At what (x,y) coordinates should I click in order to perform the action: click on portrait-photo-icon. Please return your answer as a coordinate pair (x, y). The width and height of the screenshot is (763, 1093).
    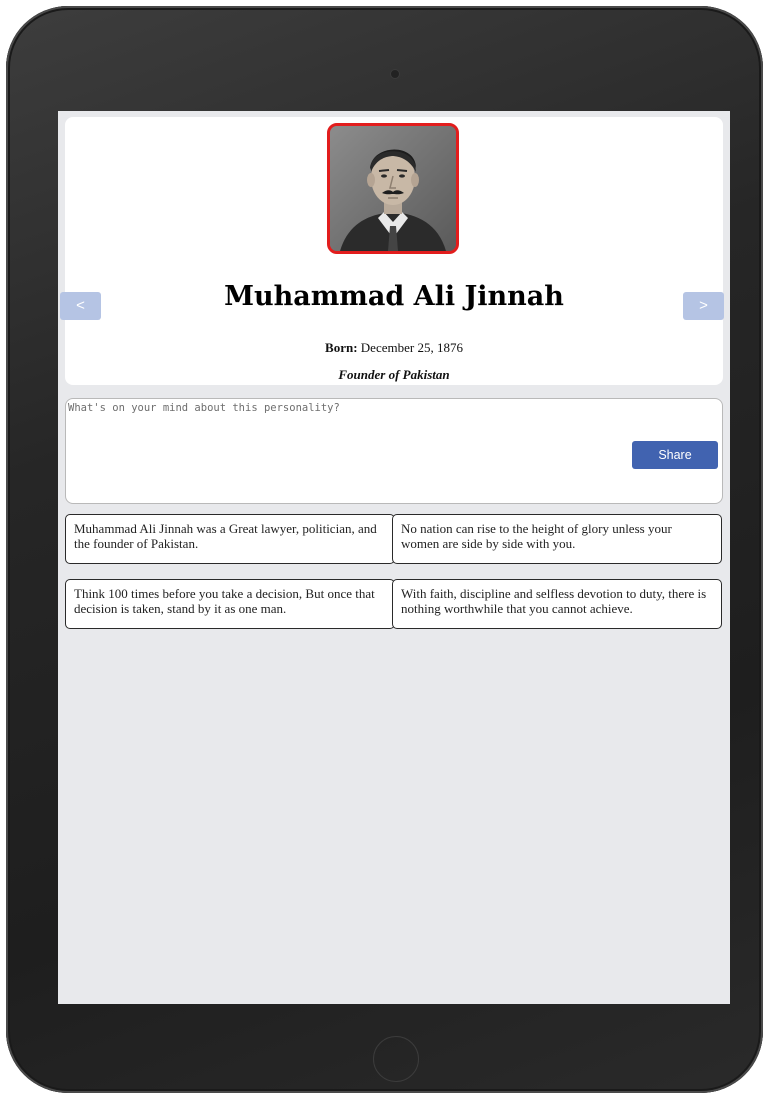
    Looking at the image, I should click on (393, 188).